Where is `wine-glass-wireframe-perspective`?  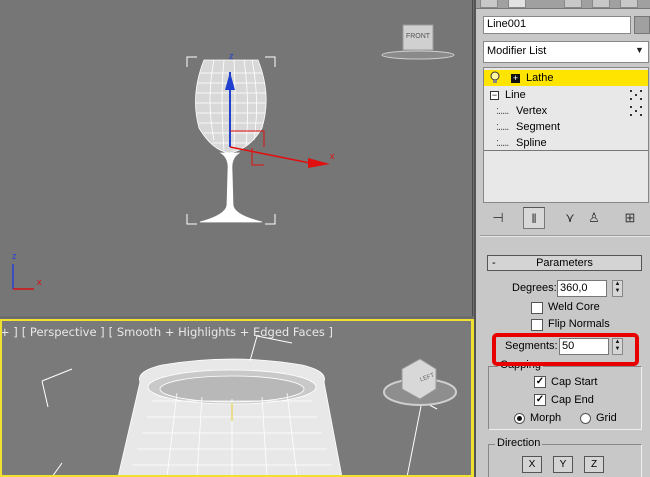
wine-glass-wireframe-perspective is located at coordinates (230, 416).